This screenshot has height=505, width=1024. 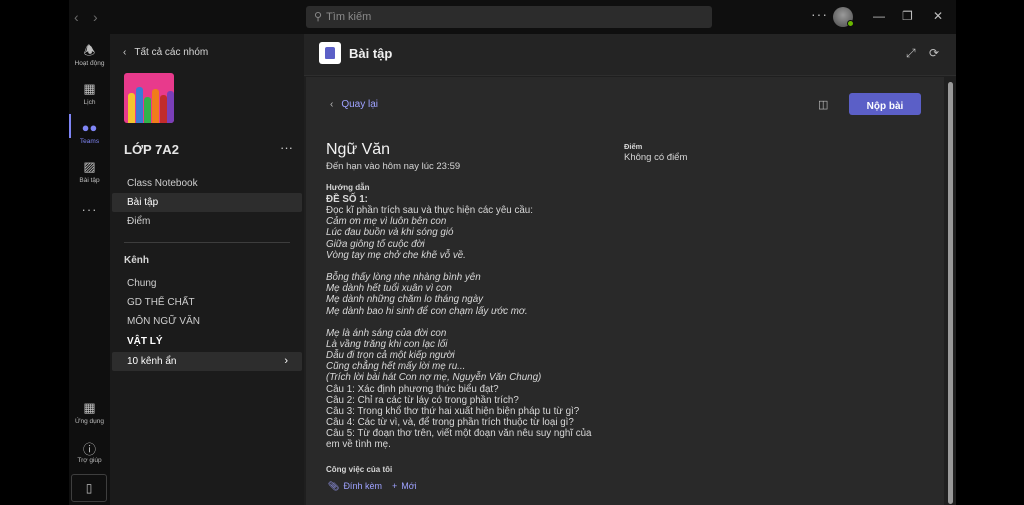 What do you see at coordinates (89, 460) in the screenshot?
I see `rail-label: Trợ giúp` at bounding box center [89, 460].